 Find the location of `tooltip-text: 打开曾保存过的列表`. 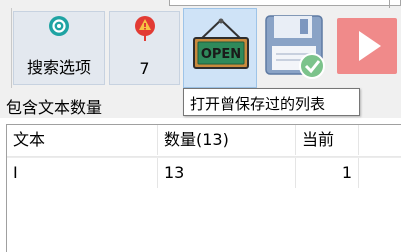

tooltip-text: 打开曾保存过的列表 is located at coordinates (258, 104).